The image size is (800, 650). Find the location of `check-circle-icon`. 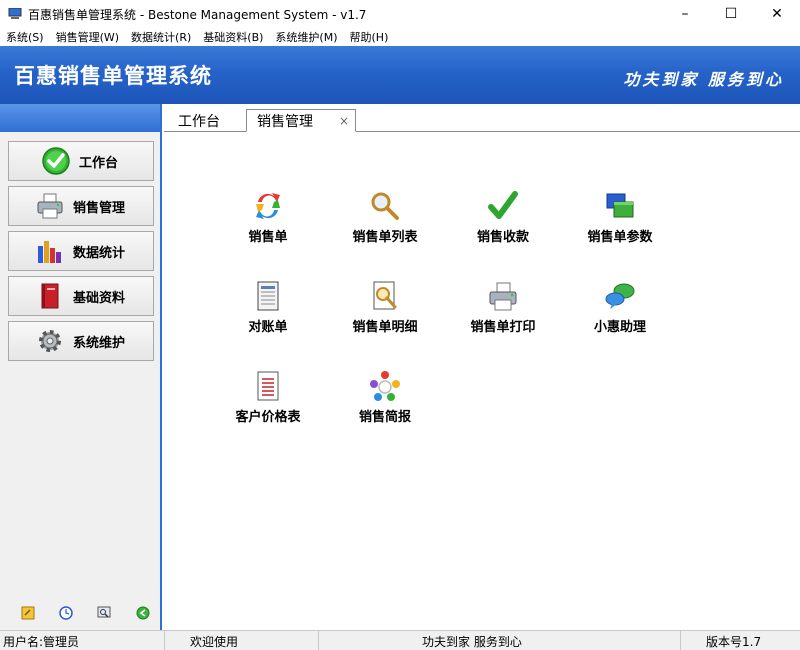

check-circle-icon is located at coordinates (56, 161).